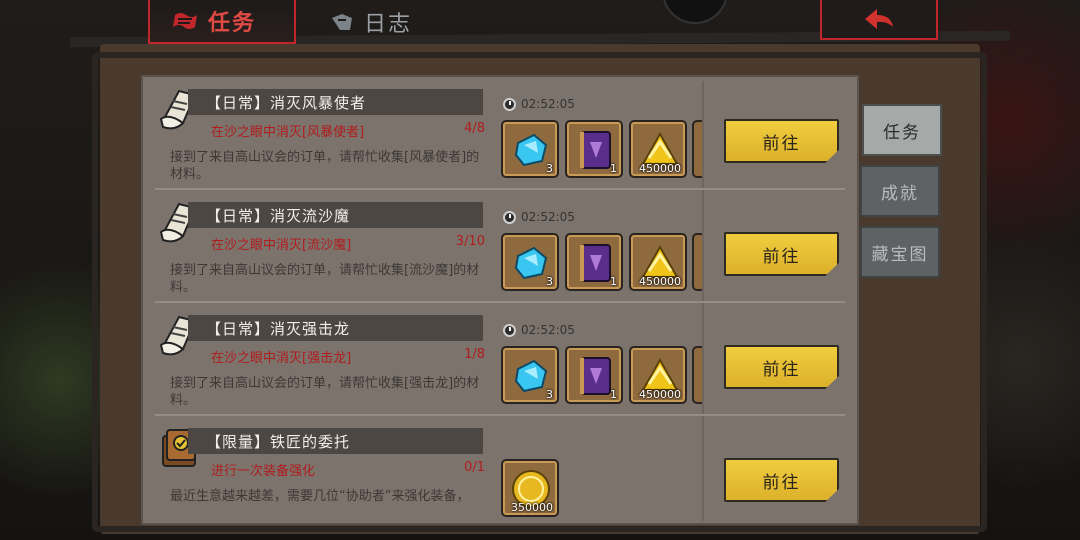  I want to click on quest-title-bar: 【日常】消灭流沙魔, so click(335, 215).